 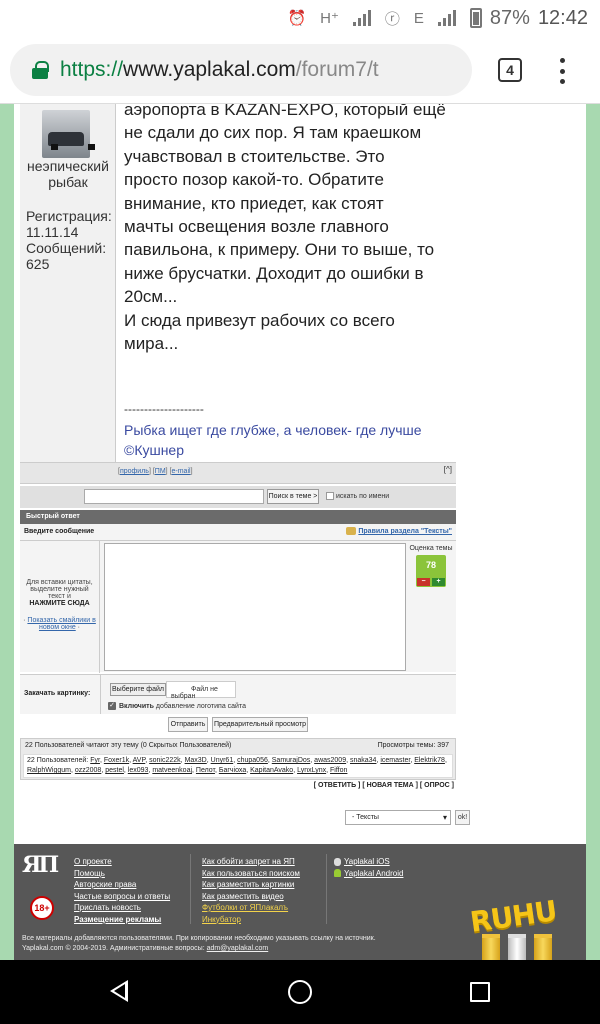 I want to click on reader-link: Elektrik78, so click(x=429, y=760).